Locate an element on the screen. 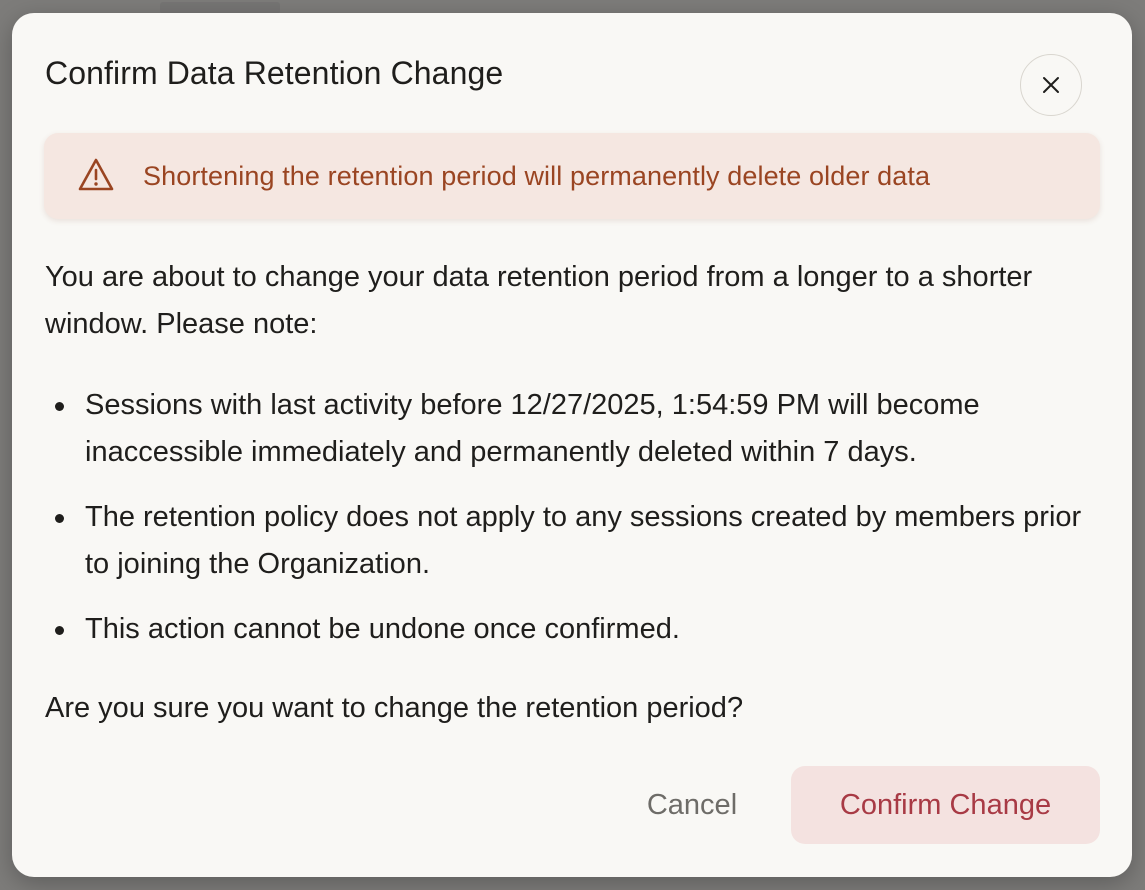 This screenshot has height=890, width=1145. warning-triangle-icon is located at coordinates (96, 174).